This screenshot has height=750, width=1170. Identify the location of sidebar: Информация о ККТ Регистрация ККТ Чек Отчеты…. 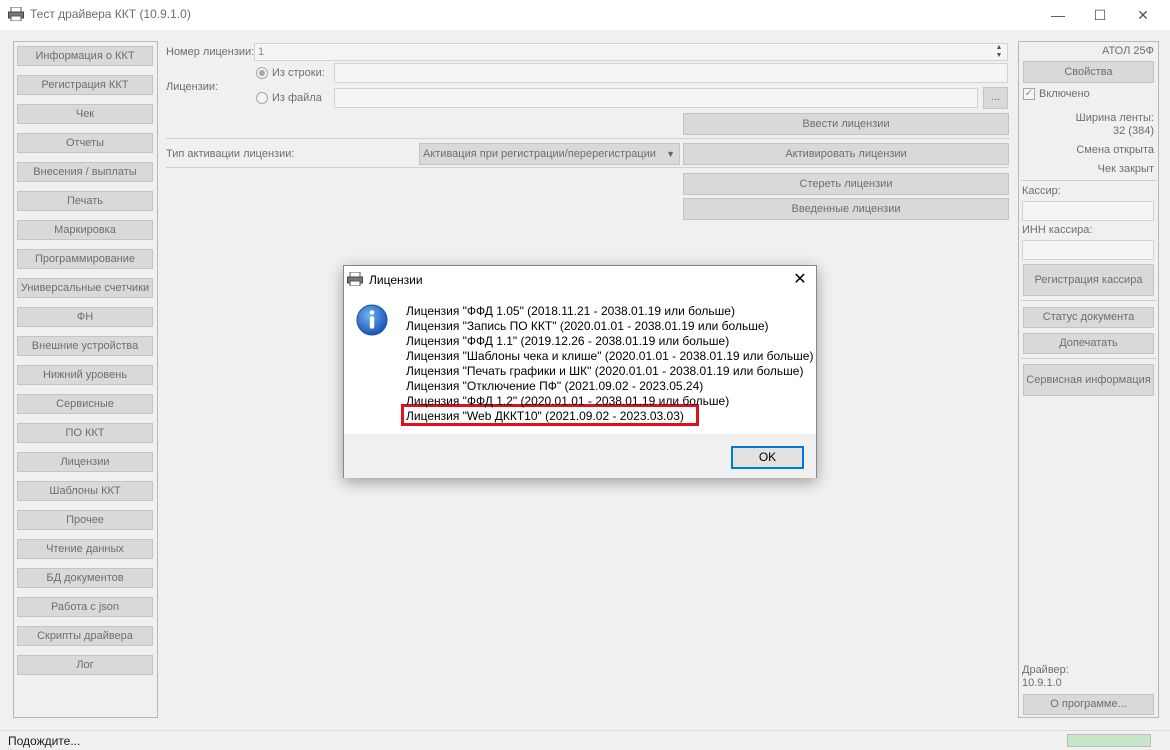
(85, 379).